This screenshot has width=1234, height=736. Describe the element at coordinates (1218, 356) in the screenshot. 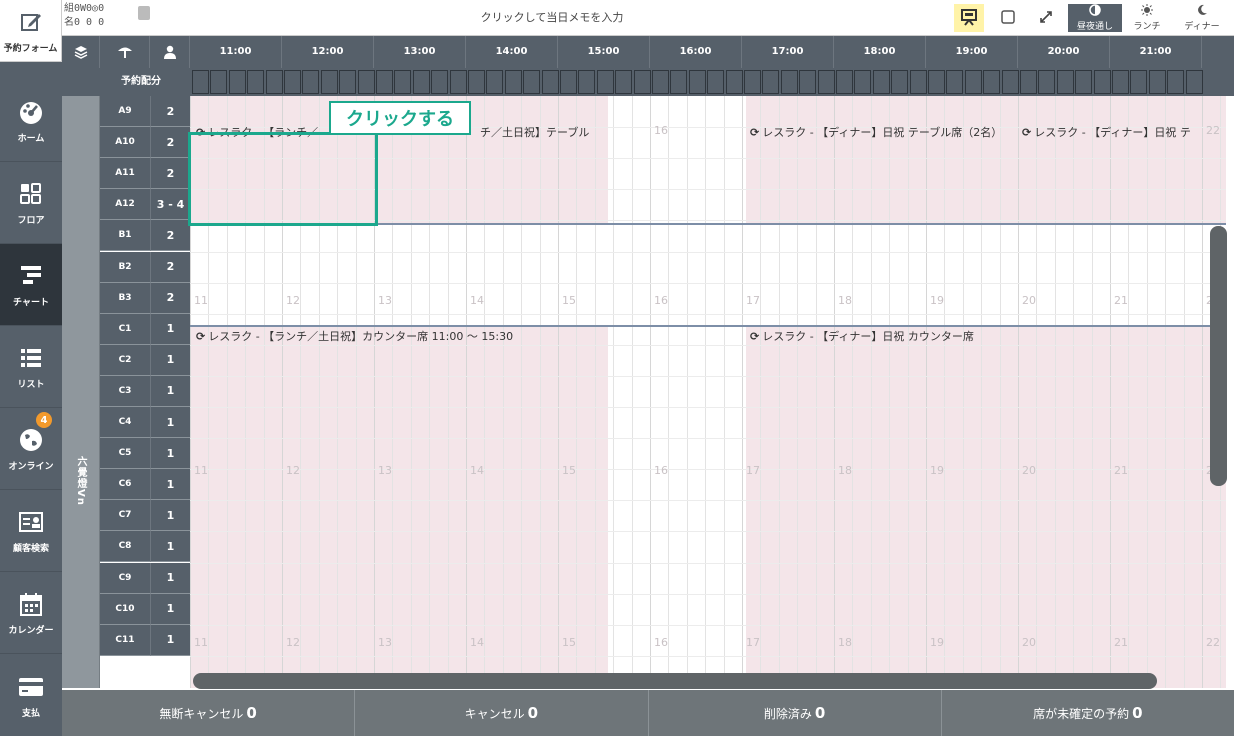

I see `vertical-scrollbar` at that location.